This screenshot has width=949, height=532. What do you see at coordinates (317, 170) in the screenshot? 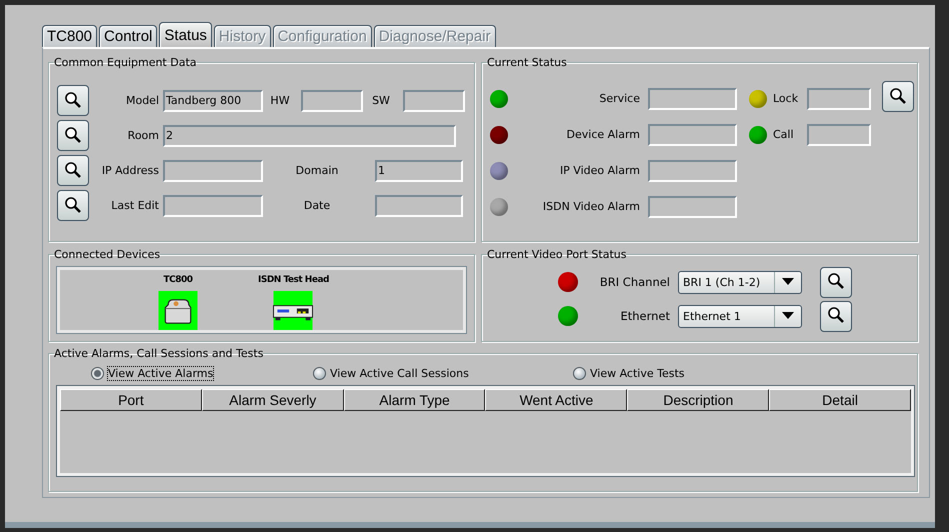
I see `field-label: Domain` at bounding box center [317, 170].